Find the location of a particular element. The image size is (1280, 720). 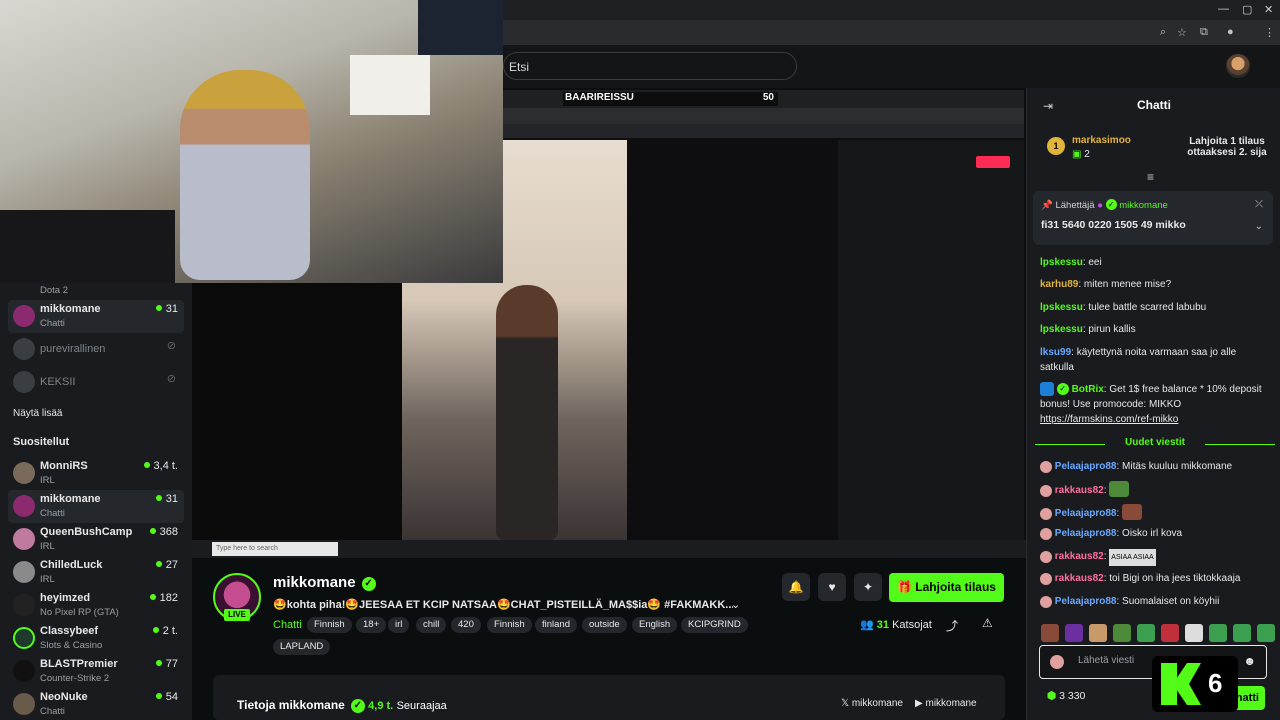

extensions-icon: ⧉ is located at coordinates (1204, 32).